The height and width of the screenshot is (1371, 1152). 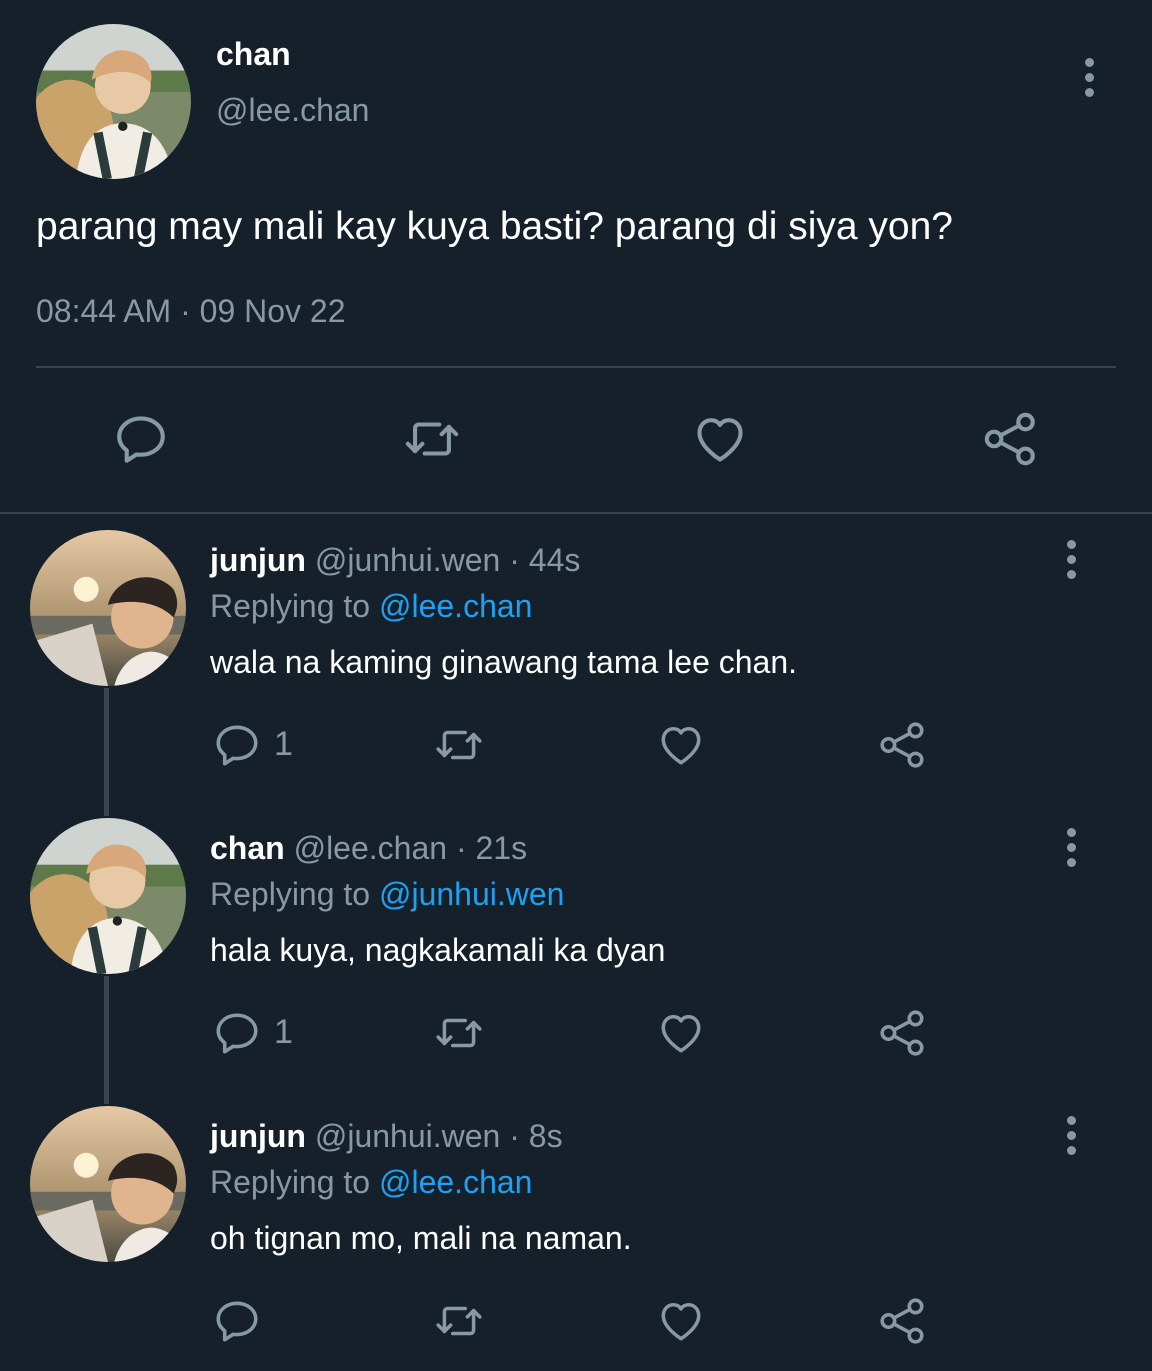 I want to click on author-handle: @lee.chan, so click(x=292, y=110).